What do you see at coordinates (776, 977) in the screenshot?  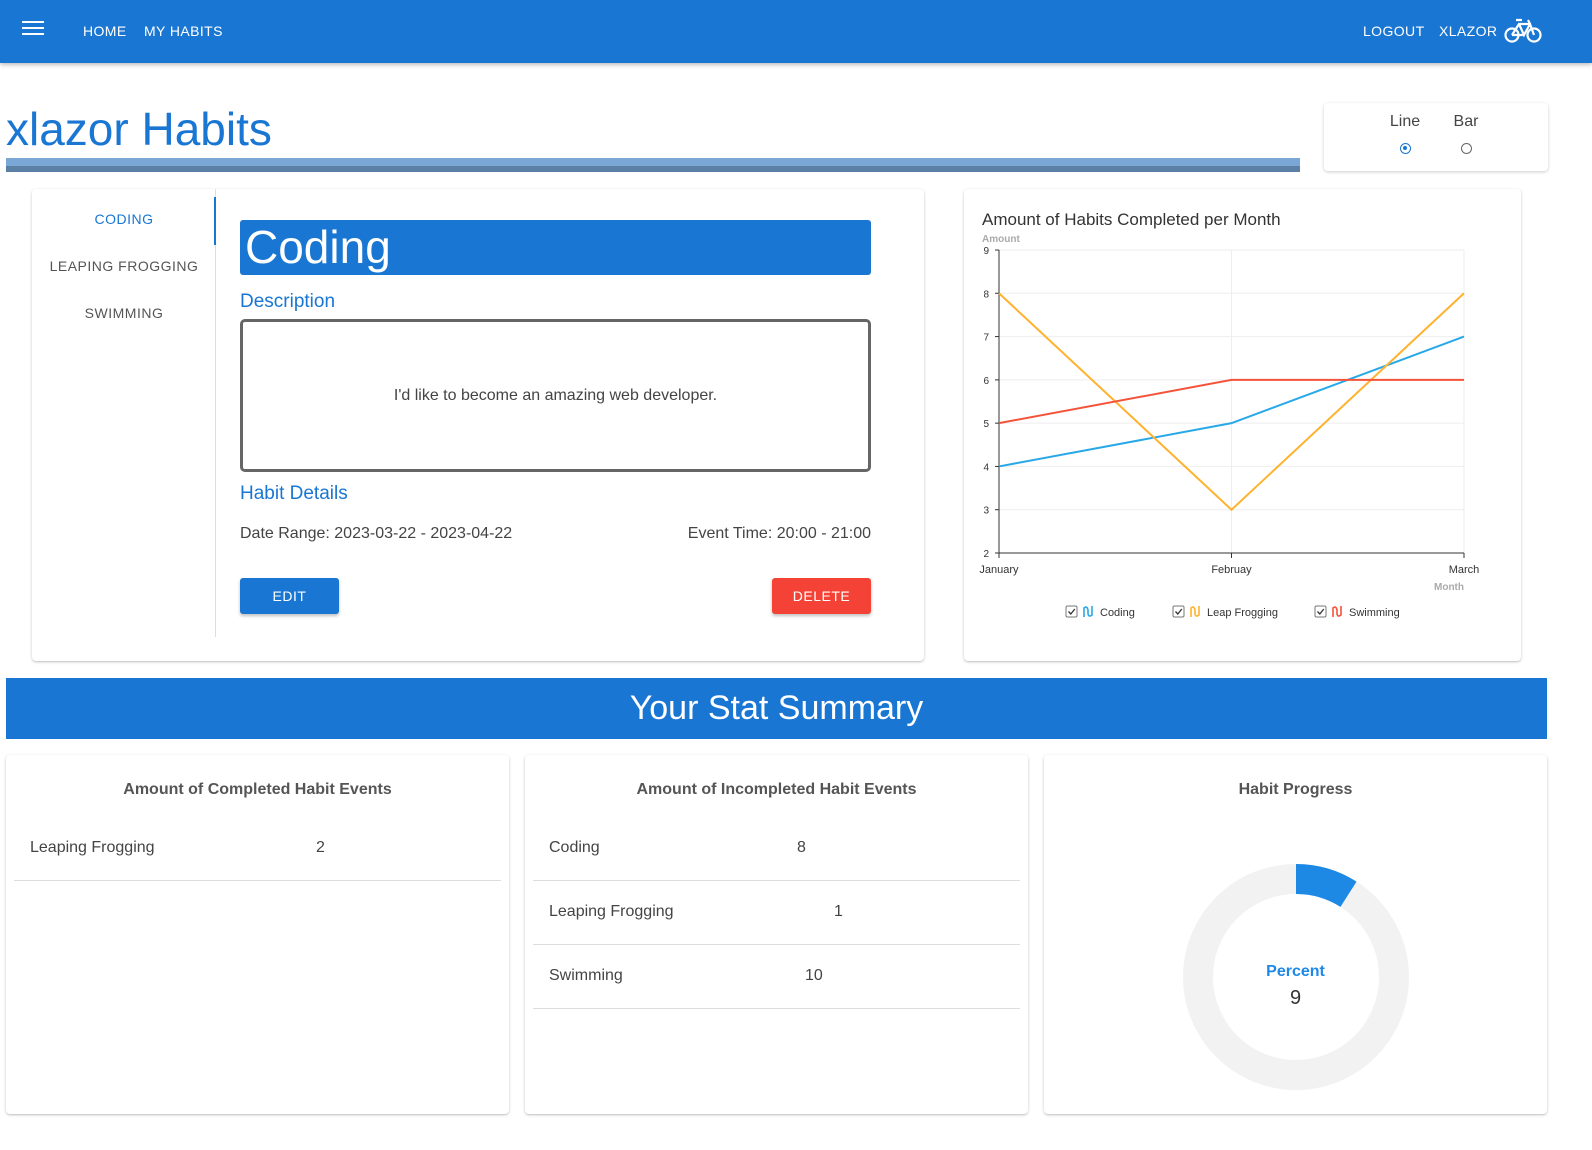 I see `table-row: Swimming 10` at bounding box center [776, 977].